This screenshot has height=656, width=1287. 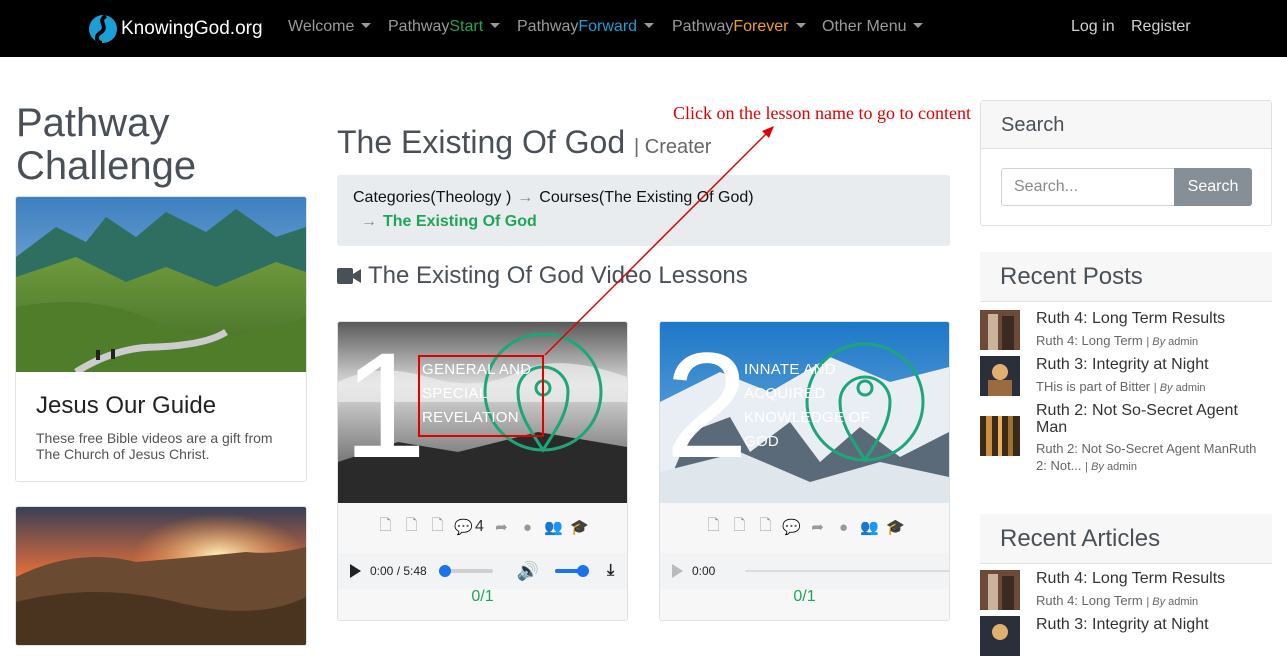 What do you see at coordinates (1126, 539) in the screenshot?
I see `recent-articles-title: Recent Articles` at bounding box center [1126, 539].